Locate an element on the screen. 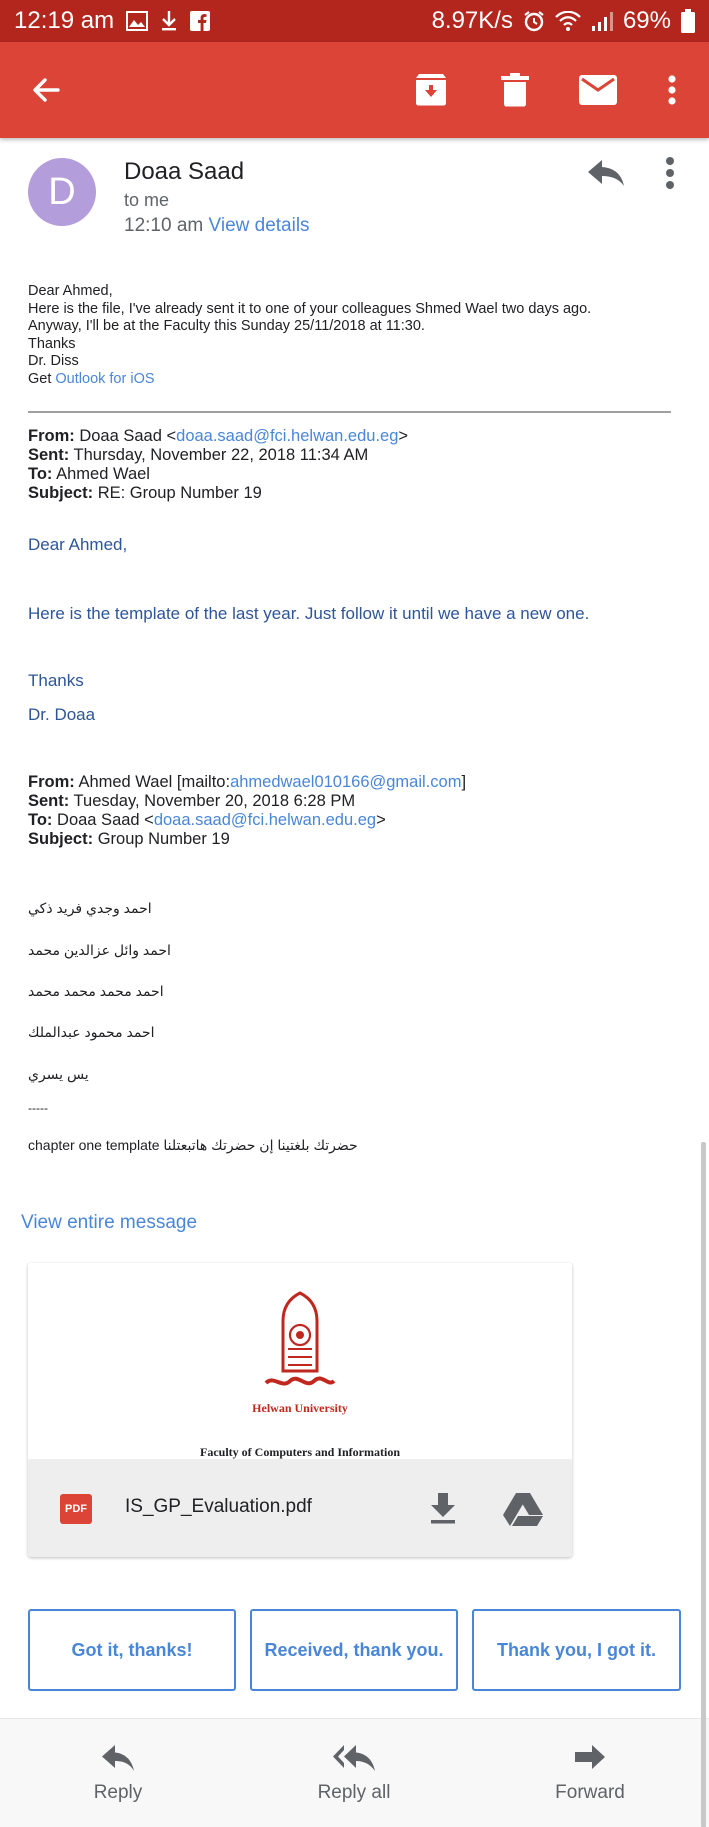 The height and width of the screenshot is (1827, 709). archive-icon is located at coordinates (431, 90).